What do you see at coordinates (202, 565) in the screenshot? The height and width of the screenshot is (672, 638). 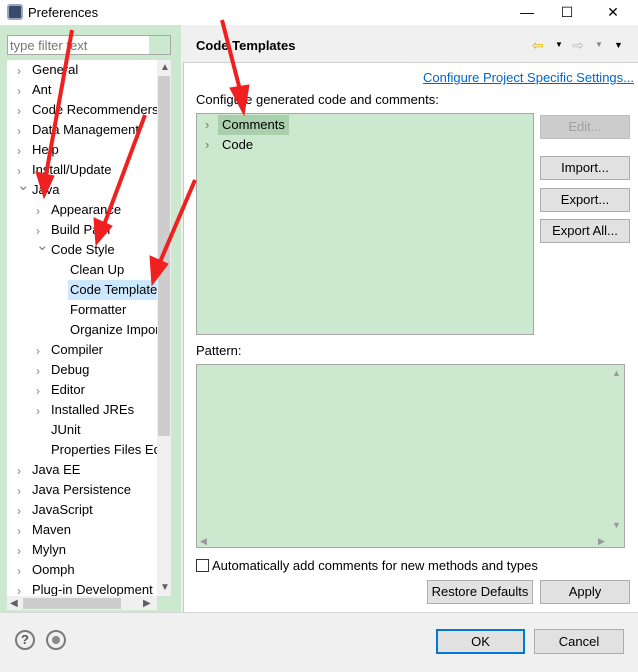 I see `auto-comments-checkbox` at bounding box center [202, 565].